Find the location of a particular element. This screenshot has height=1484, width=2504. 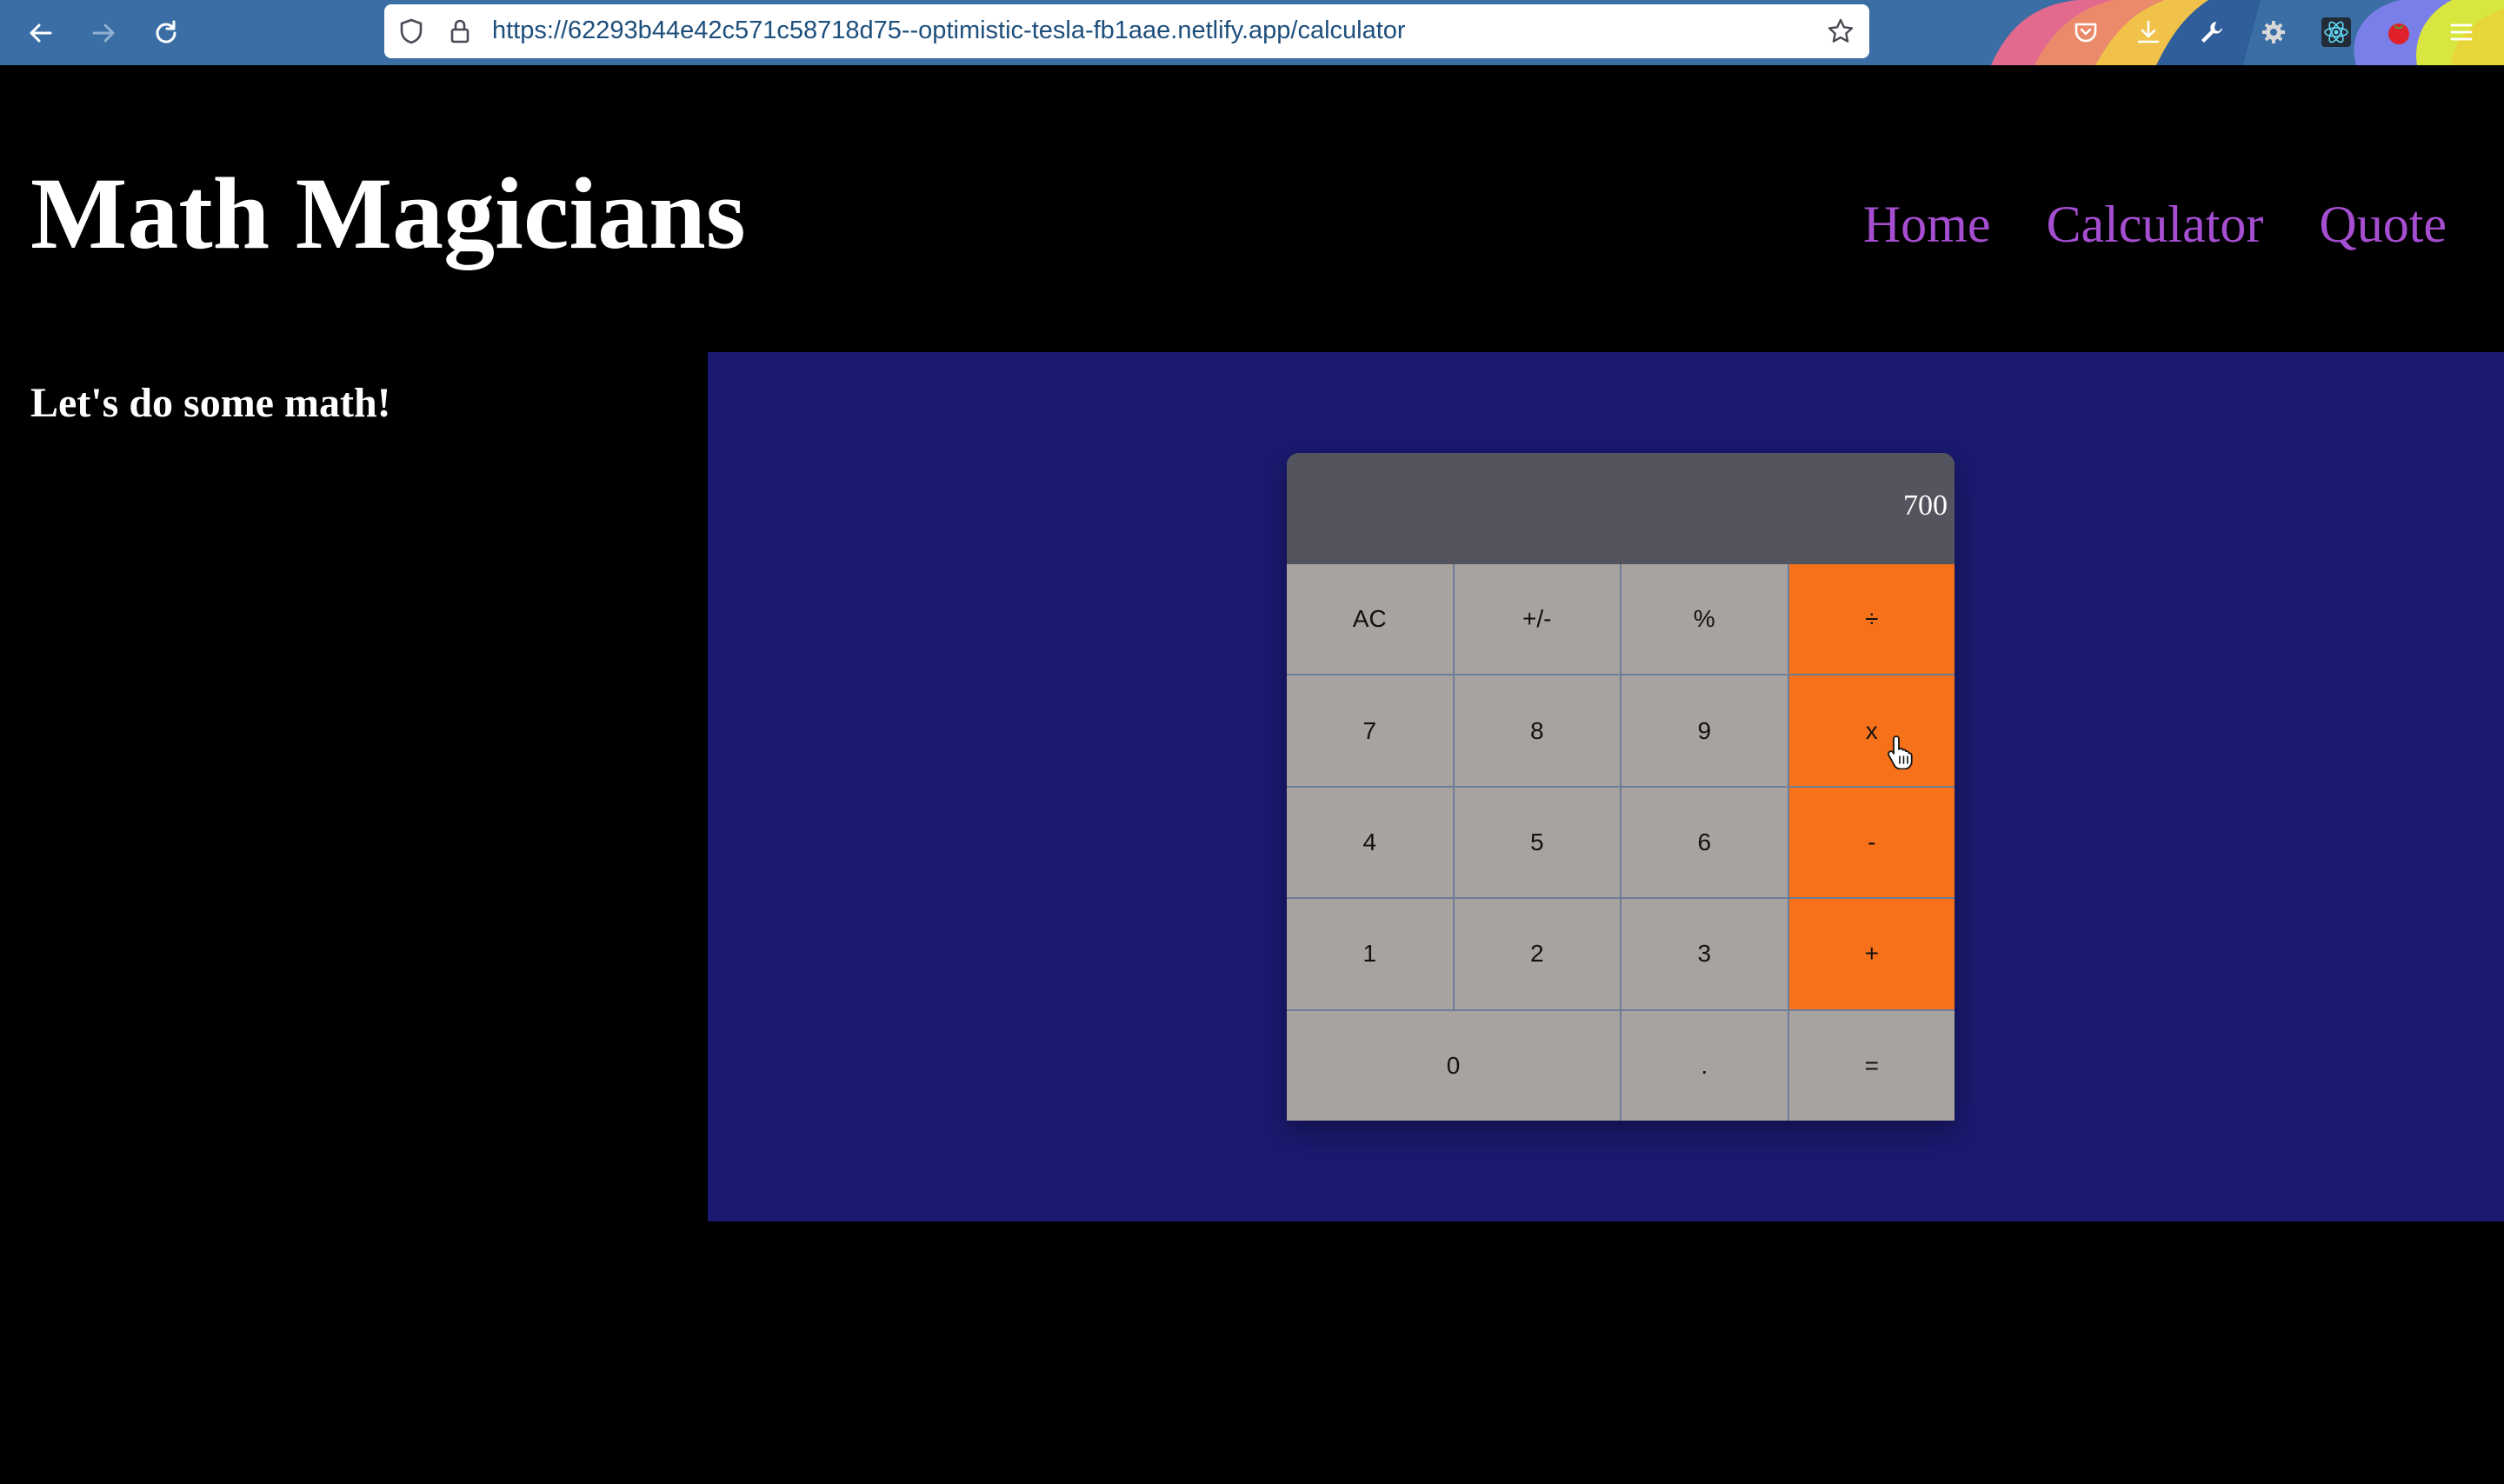

page-tagline: Let's do some math! is located at coordinates (210, 403).